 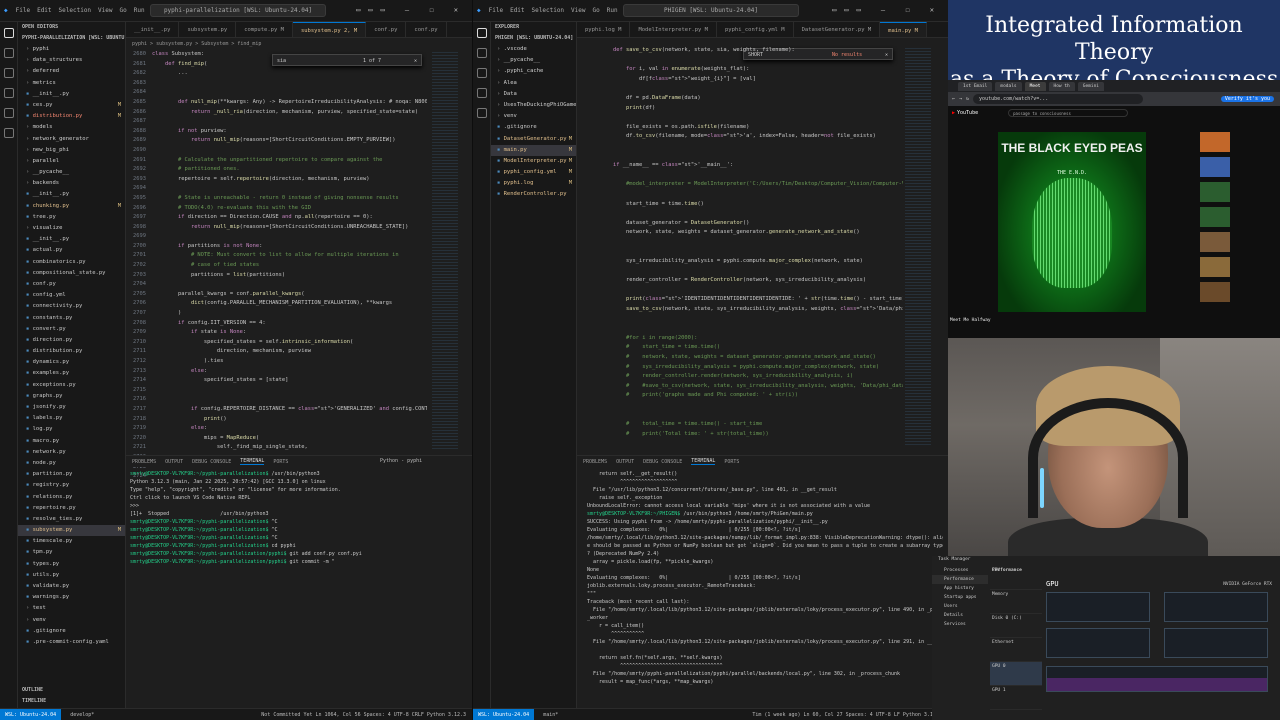 I want to click on remote-indicator: WSL: Ubuntu-24.04, so click(x=504, y=714).